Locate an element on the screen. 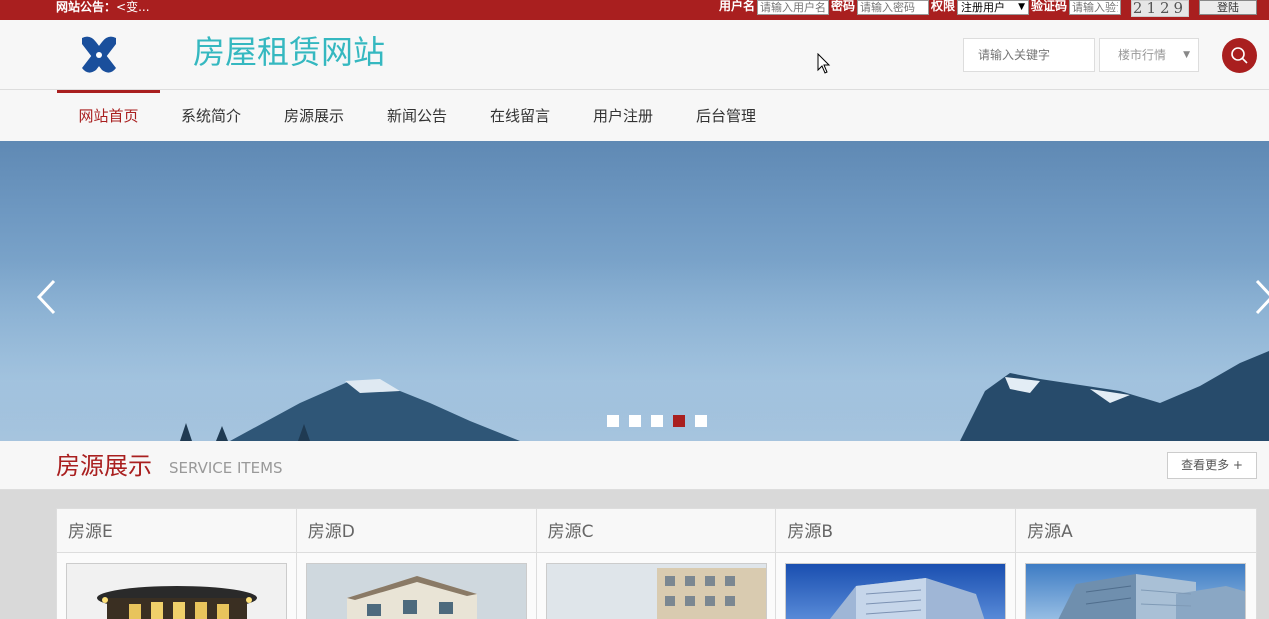 The height and width of the screenshot is (619, 1269). site-title: 房屋租赁网站 is located at coordinates (289, 52).